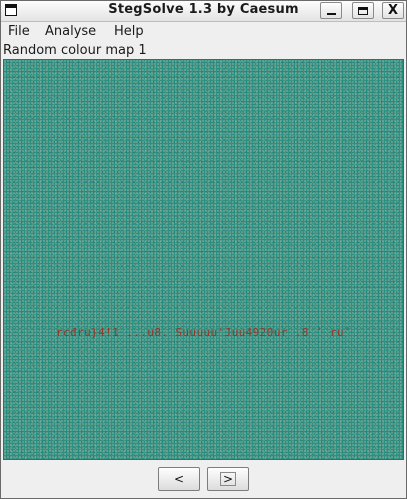 This screenshot has width=407, height=499. I want to click on minimize-button, so click(331, 10).